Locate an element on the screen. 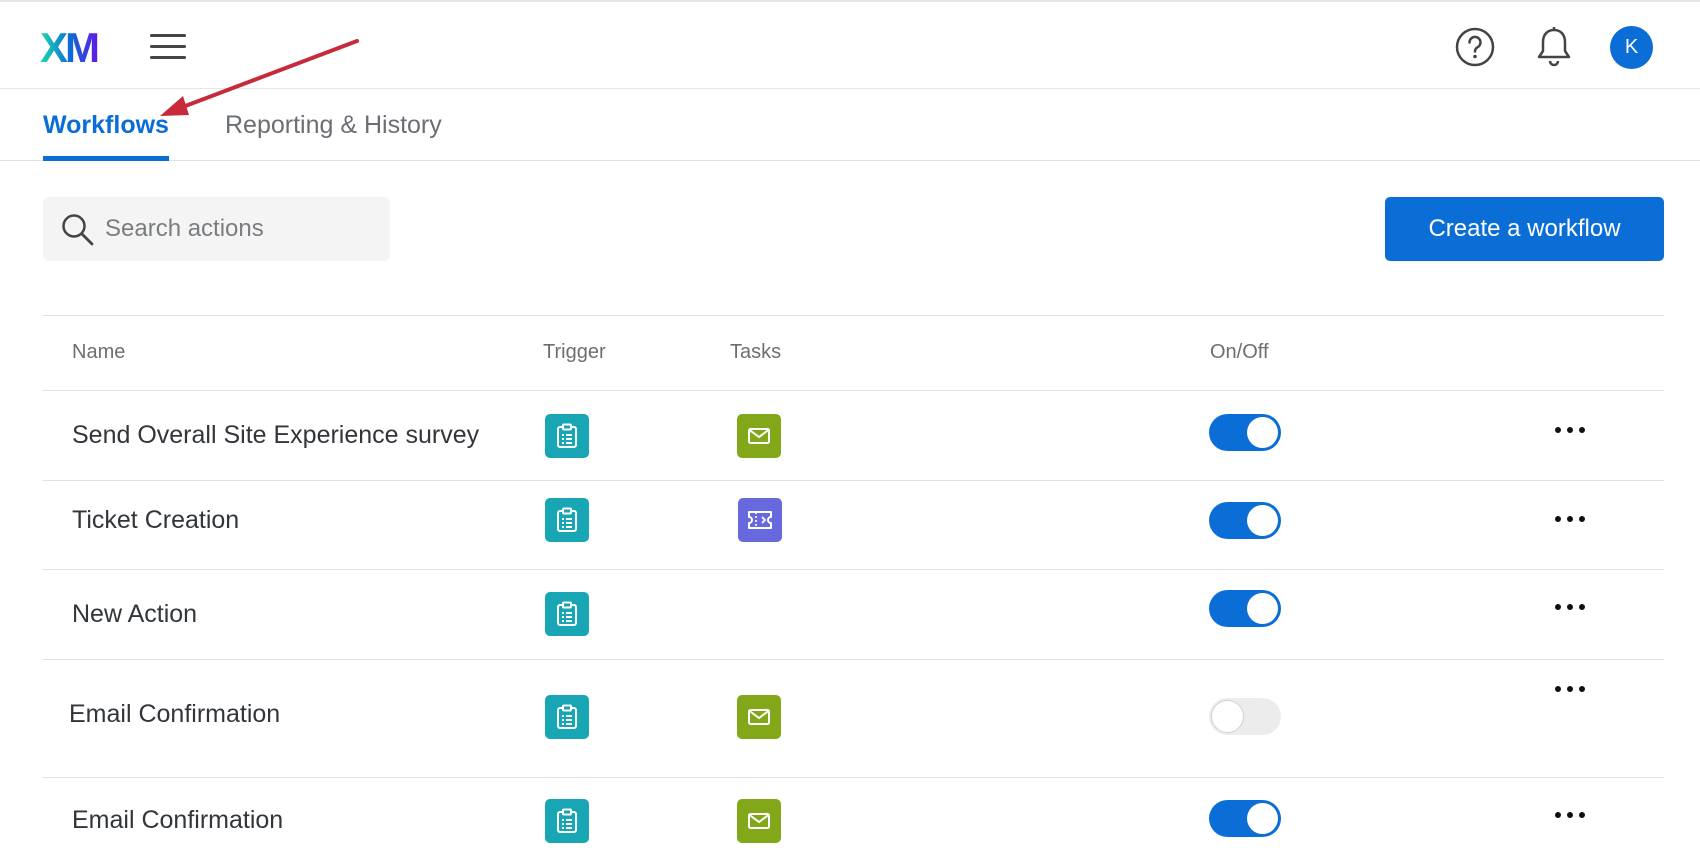 The image size is (1700, 852). xm-logo: XM is located at coordinates (75, 47).